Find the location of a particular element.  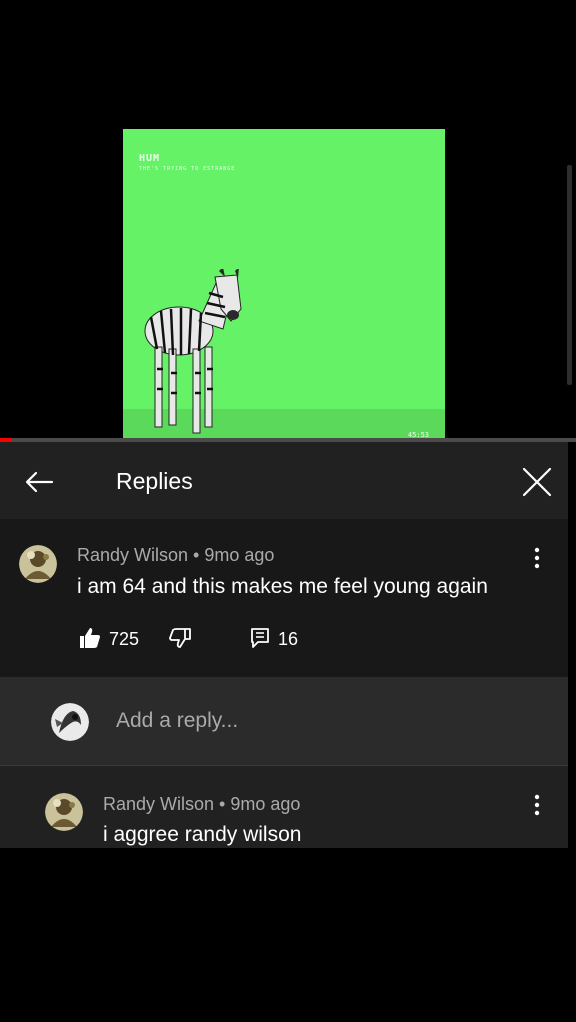

close-icon is located at coordinates (537, 482).